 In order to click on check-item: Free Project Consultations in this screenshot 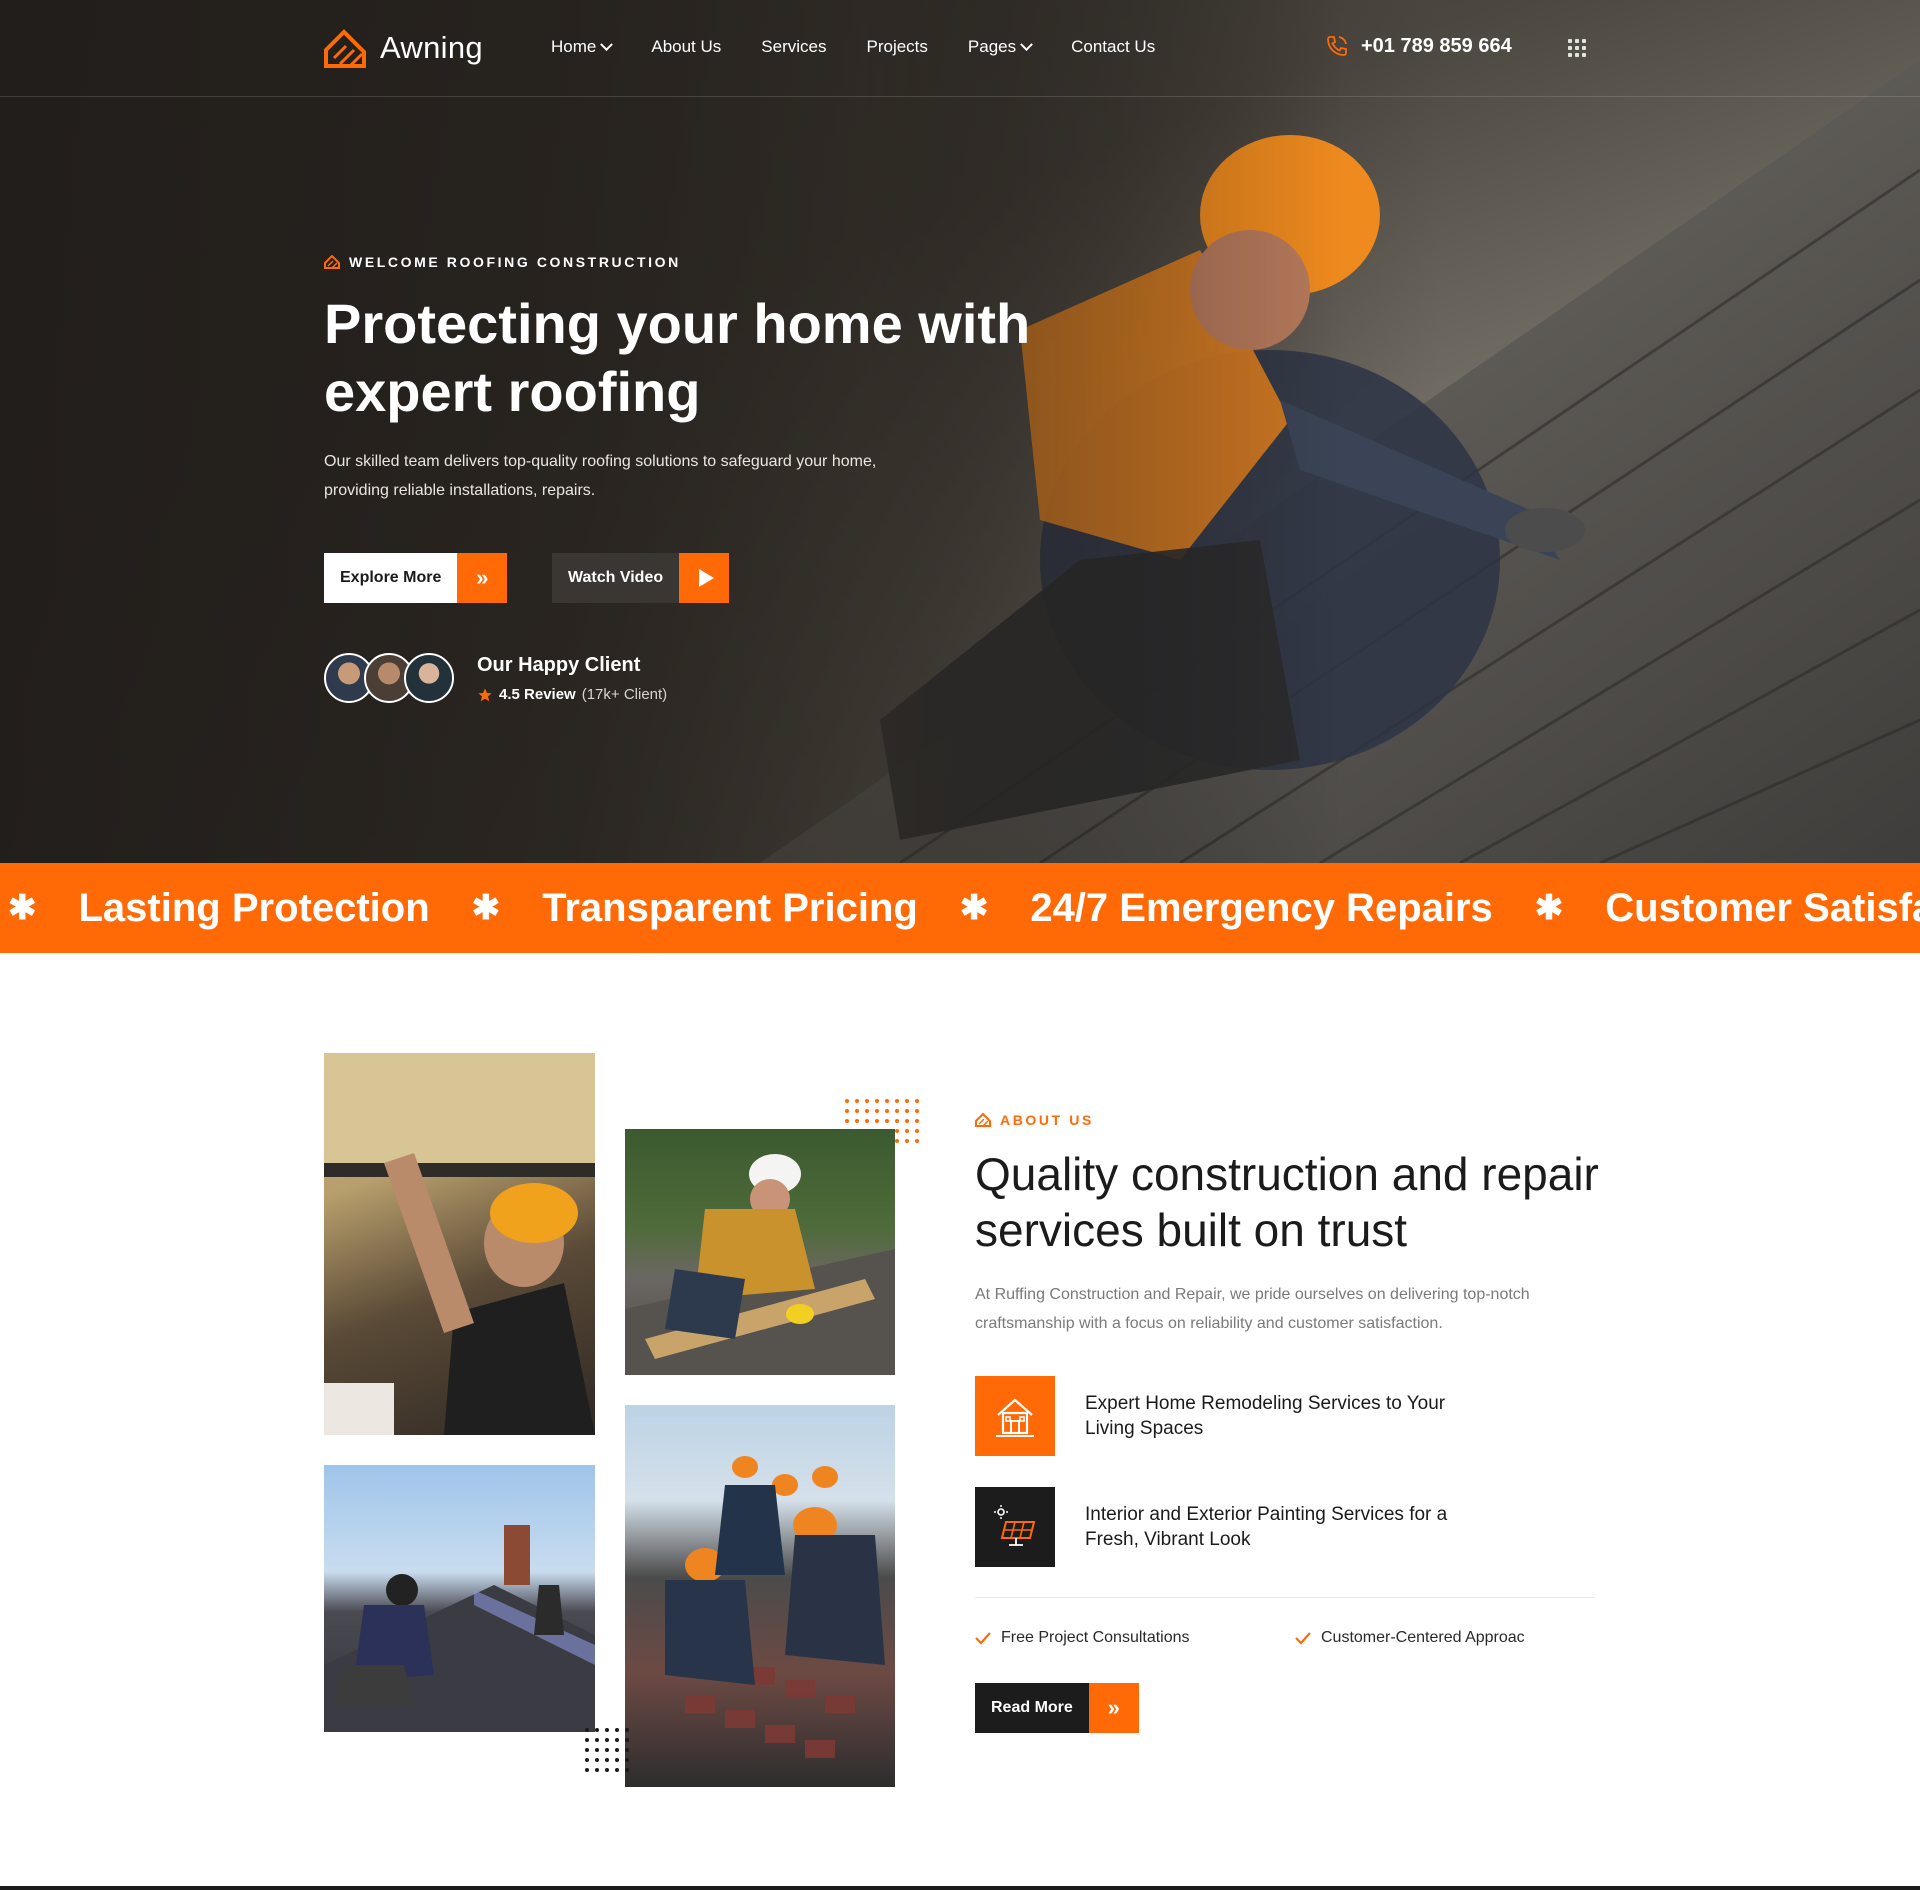, I will do `click(1082, 1638)`.